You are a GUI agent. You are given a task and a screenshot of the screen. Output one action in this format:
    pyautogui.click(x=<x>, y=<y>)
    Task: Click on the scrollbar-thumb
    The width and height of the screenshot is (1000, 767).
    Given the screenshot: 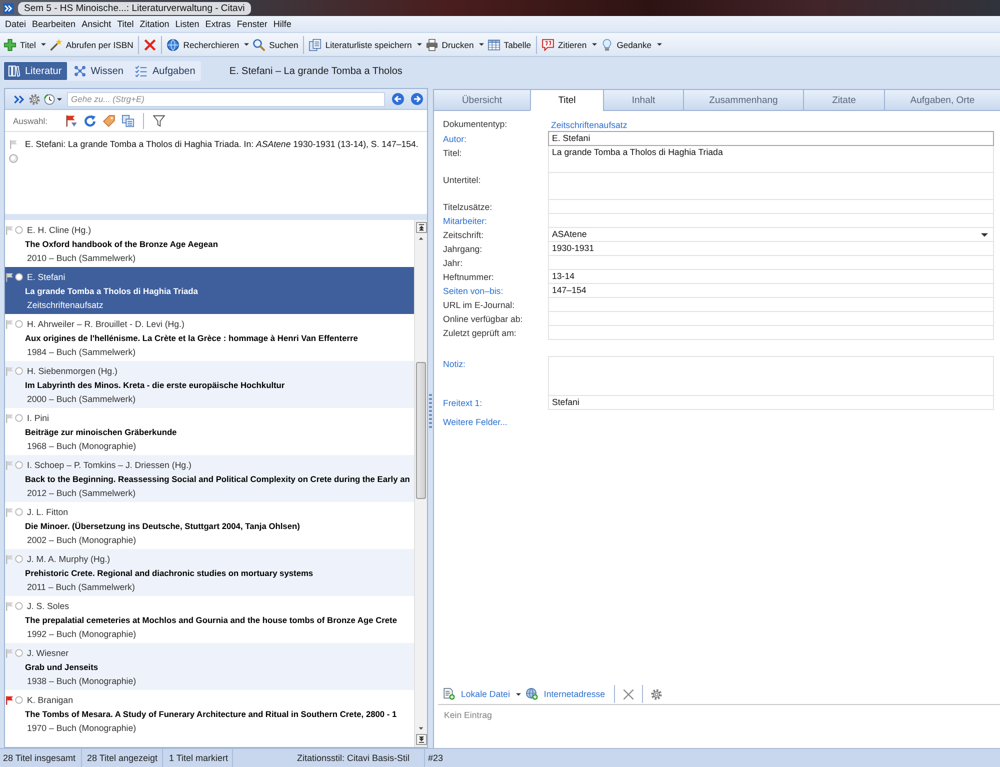 What is the action you would take?
    pyautogui.click(x=421, y=430)
    